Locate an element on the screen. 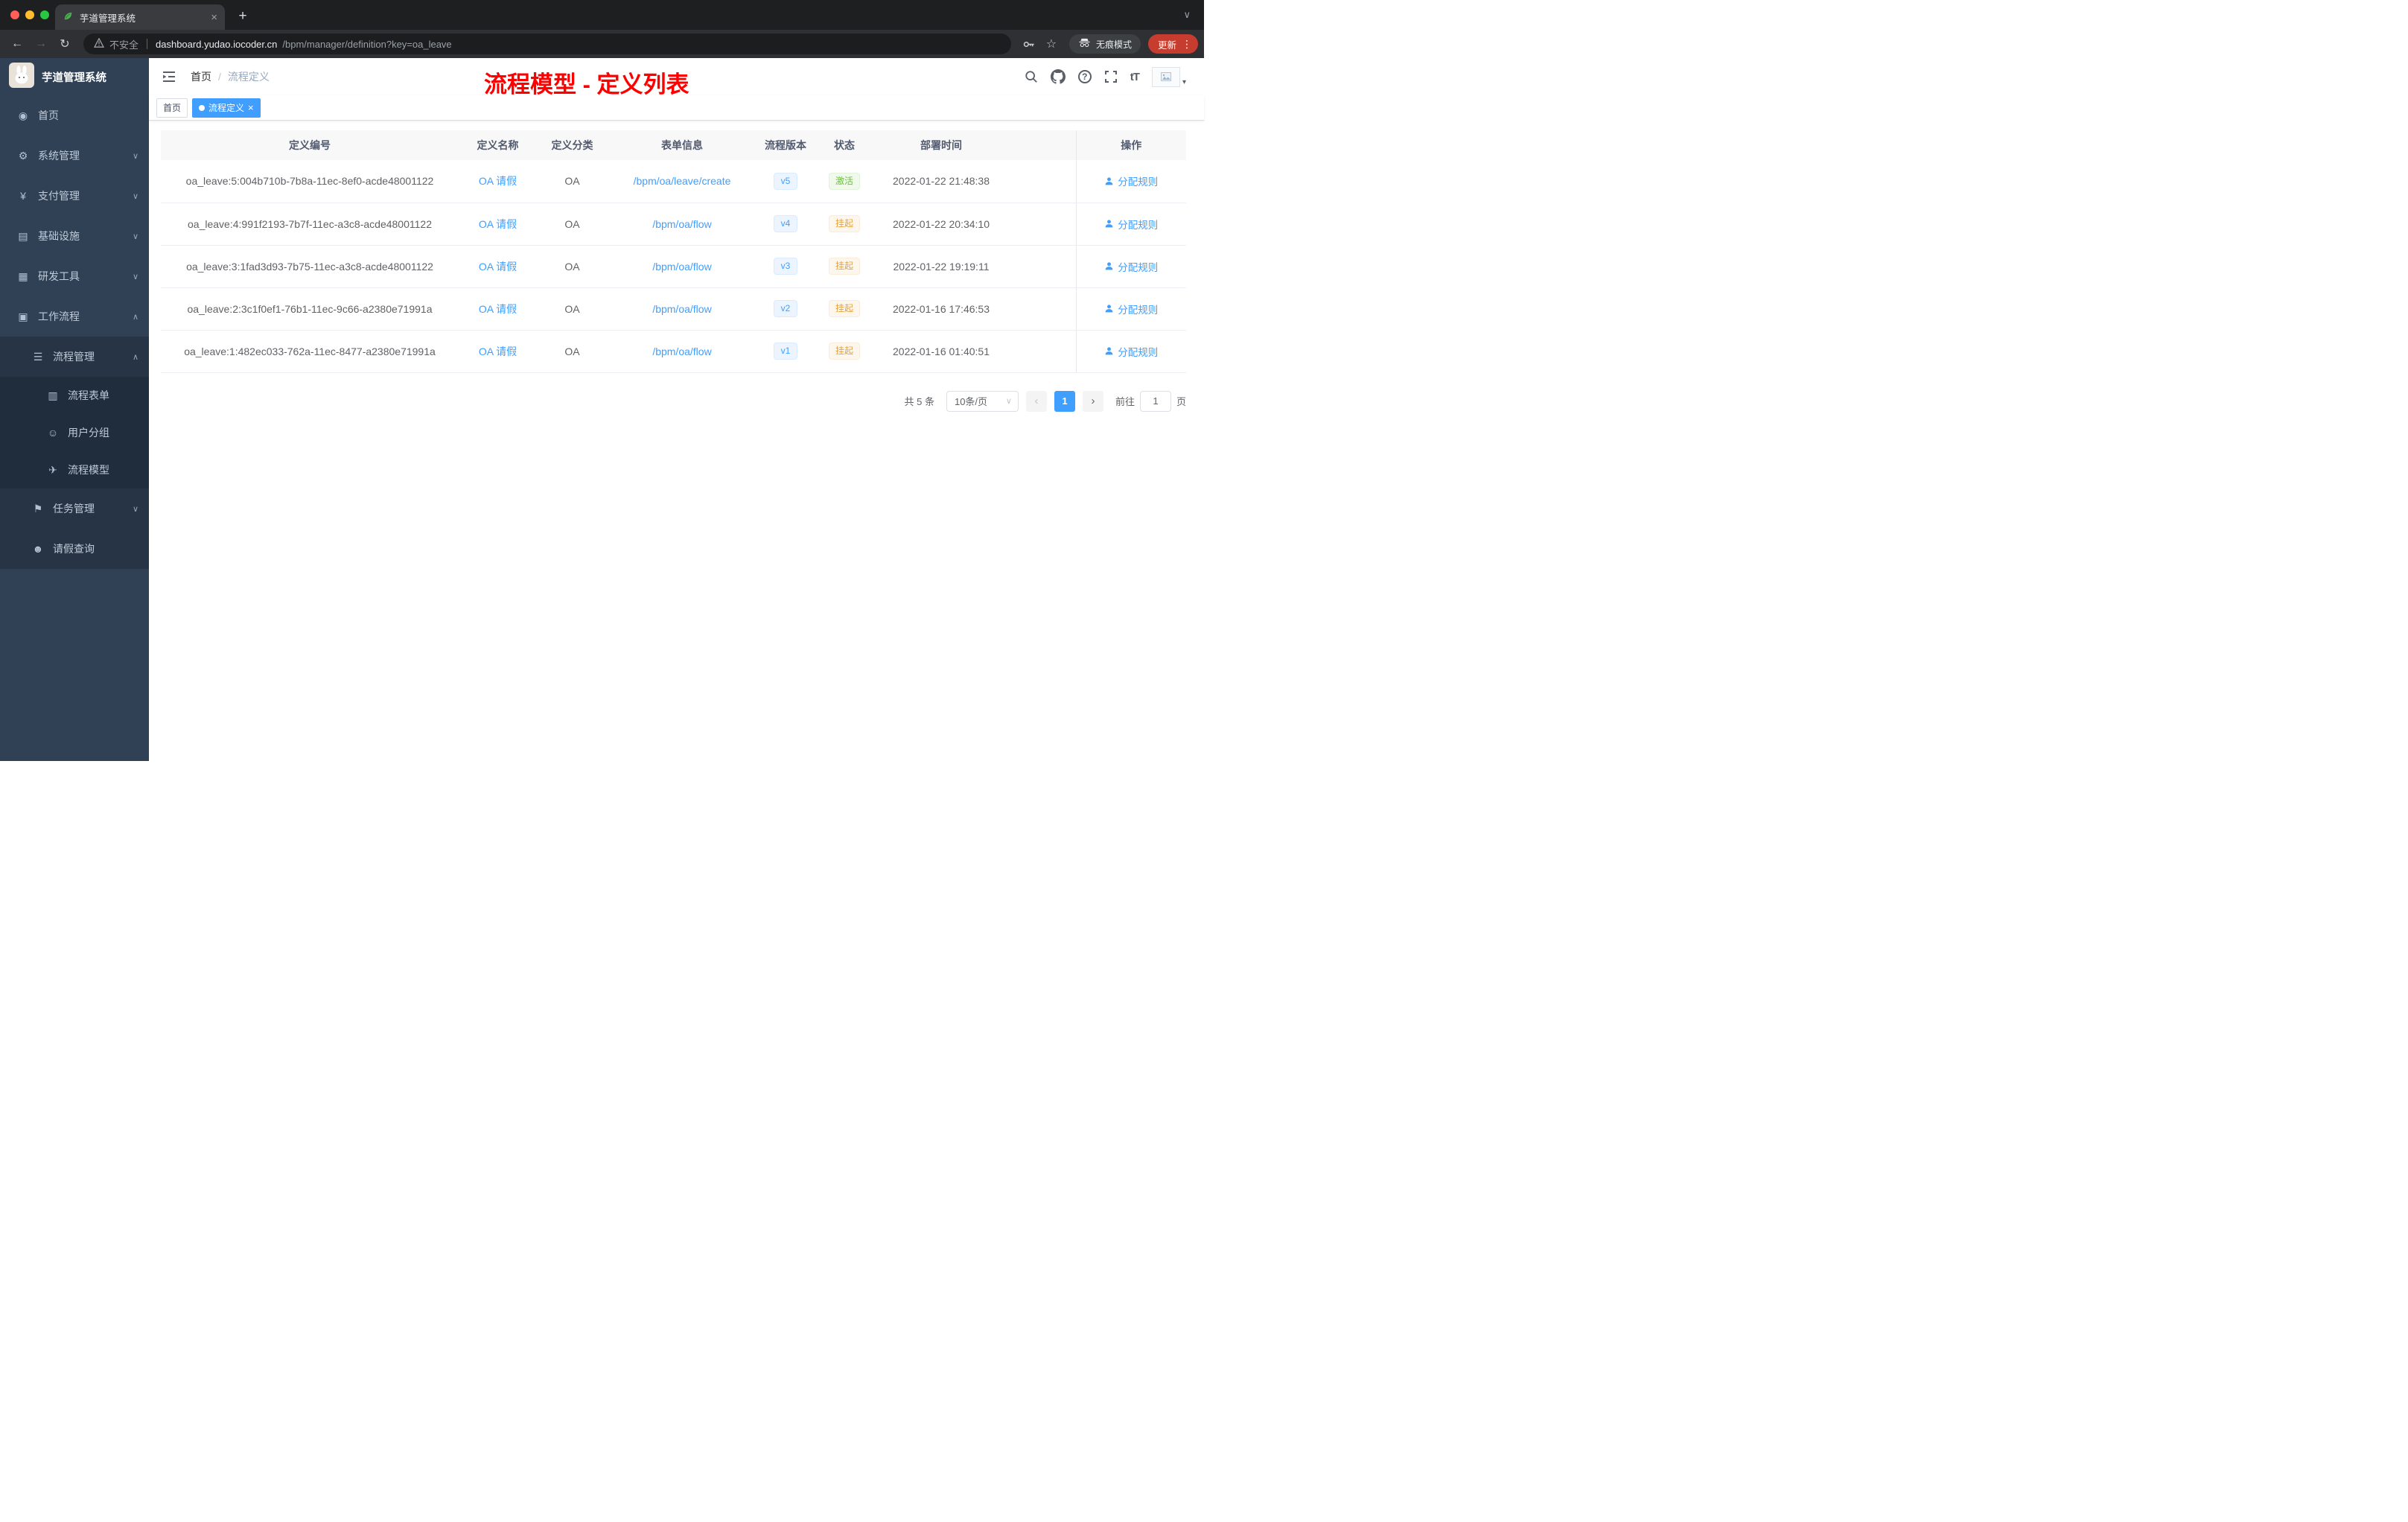  browser-tab: 芋道管理系统 is located at coordinates (140, 17).